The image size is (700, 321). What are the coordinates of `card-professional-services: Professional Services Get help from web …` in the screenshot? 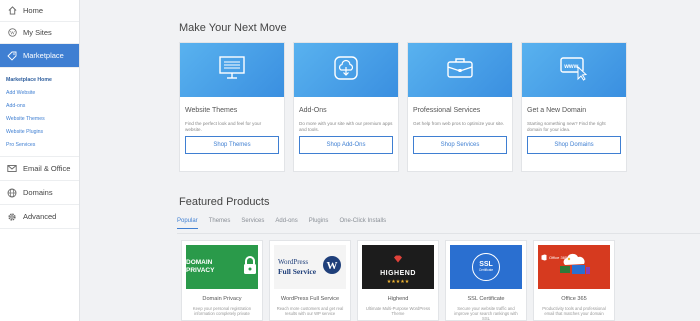 It's located at (460, 107).